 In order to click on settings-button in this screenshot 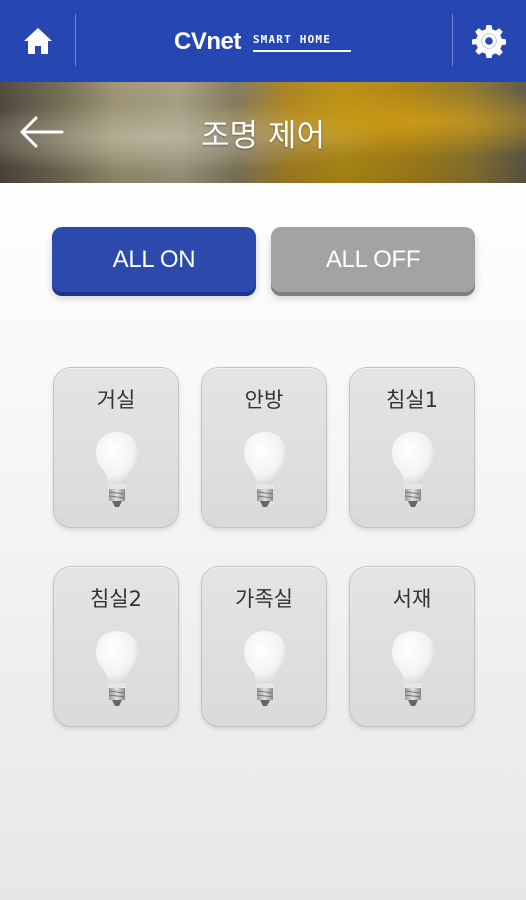, I will do `click(489, 41)`.